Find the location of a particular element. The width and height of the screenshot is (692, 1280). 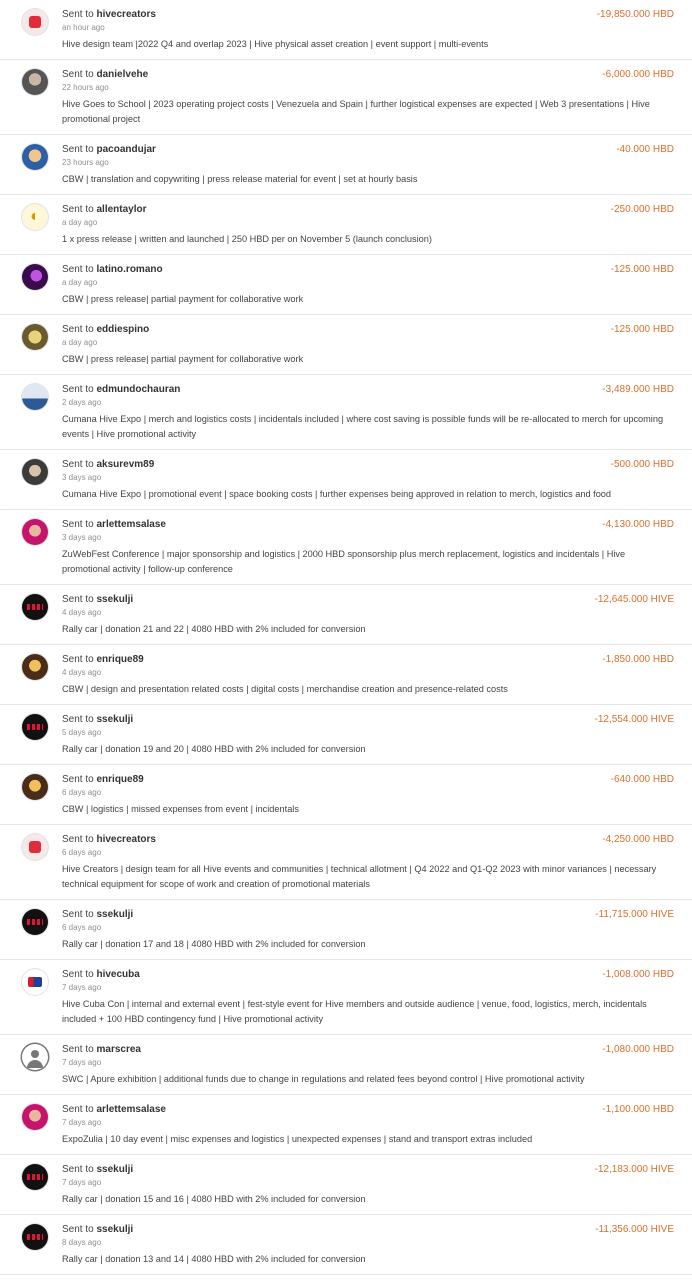

avatar-edmundo is located at coordinates (35, 397).